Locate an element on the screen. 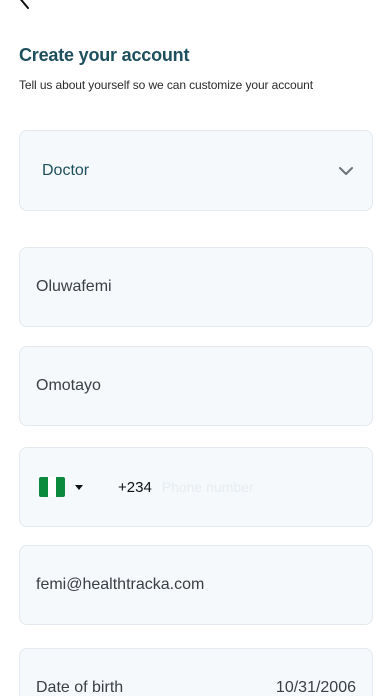 This screenshot has height=696, width=392. first-name-value: Oluwafemi is located at coordinates (74, 286).